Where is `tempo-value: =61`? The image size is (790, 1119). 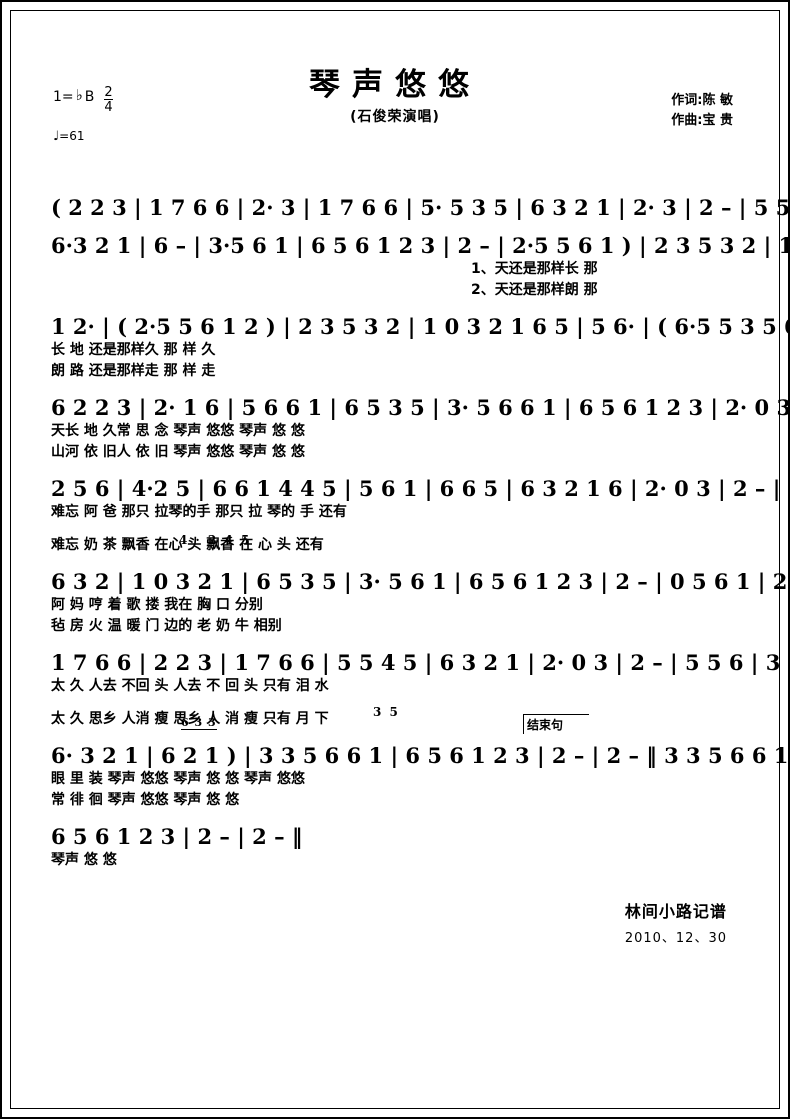
tempo-value: =61 is located at coordinates (72, 136).